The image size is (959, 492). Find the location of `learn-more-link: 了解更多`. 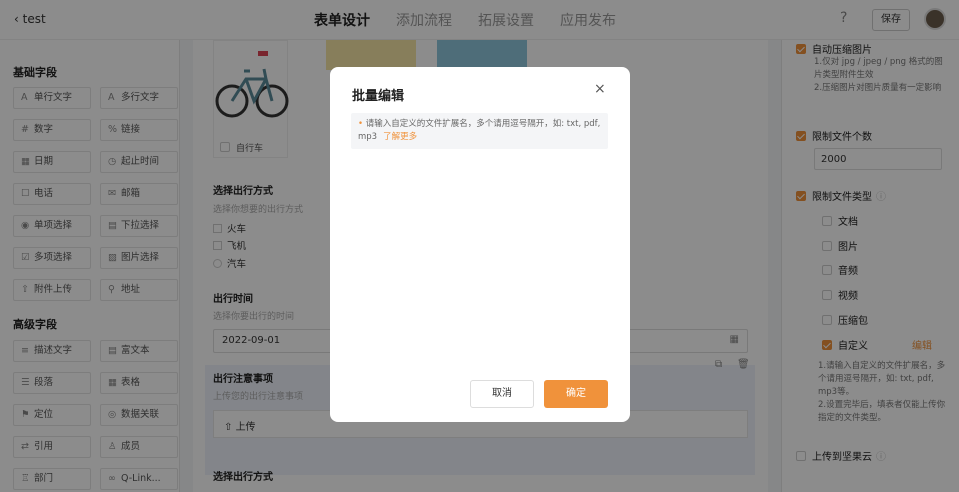

learn-more-link: 了解更多 is located at coordinates (400, 137).